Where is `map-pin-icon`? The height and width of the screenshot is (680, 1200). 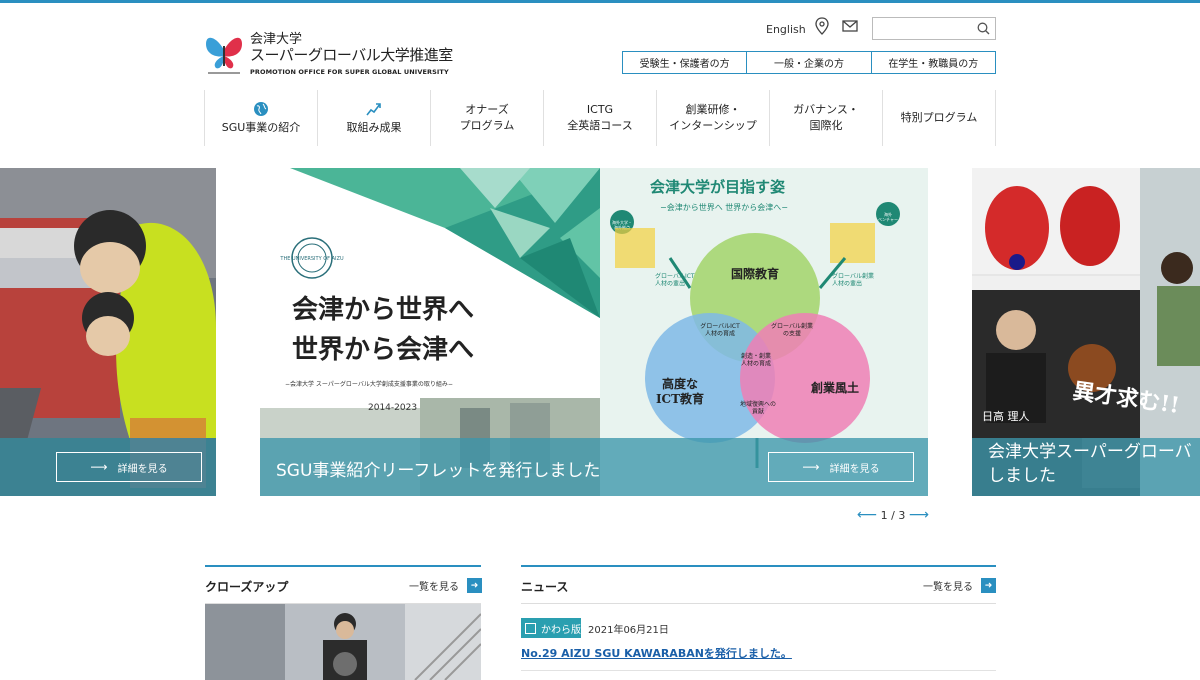
map-pin-icon is located at coordinates (822, 26).